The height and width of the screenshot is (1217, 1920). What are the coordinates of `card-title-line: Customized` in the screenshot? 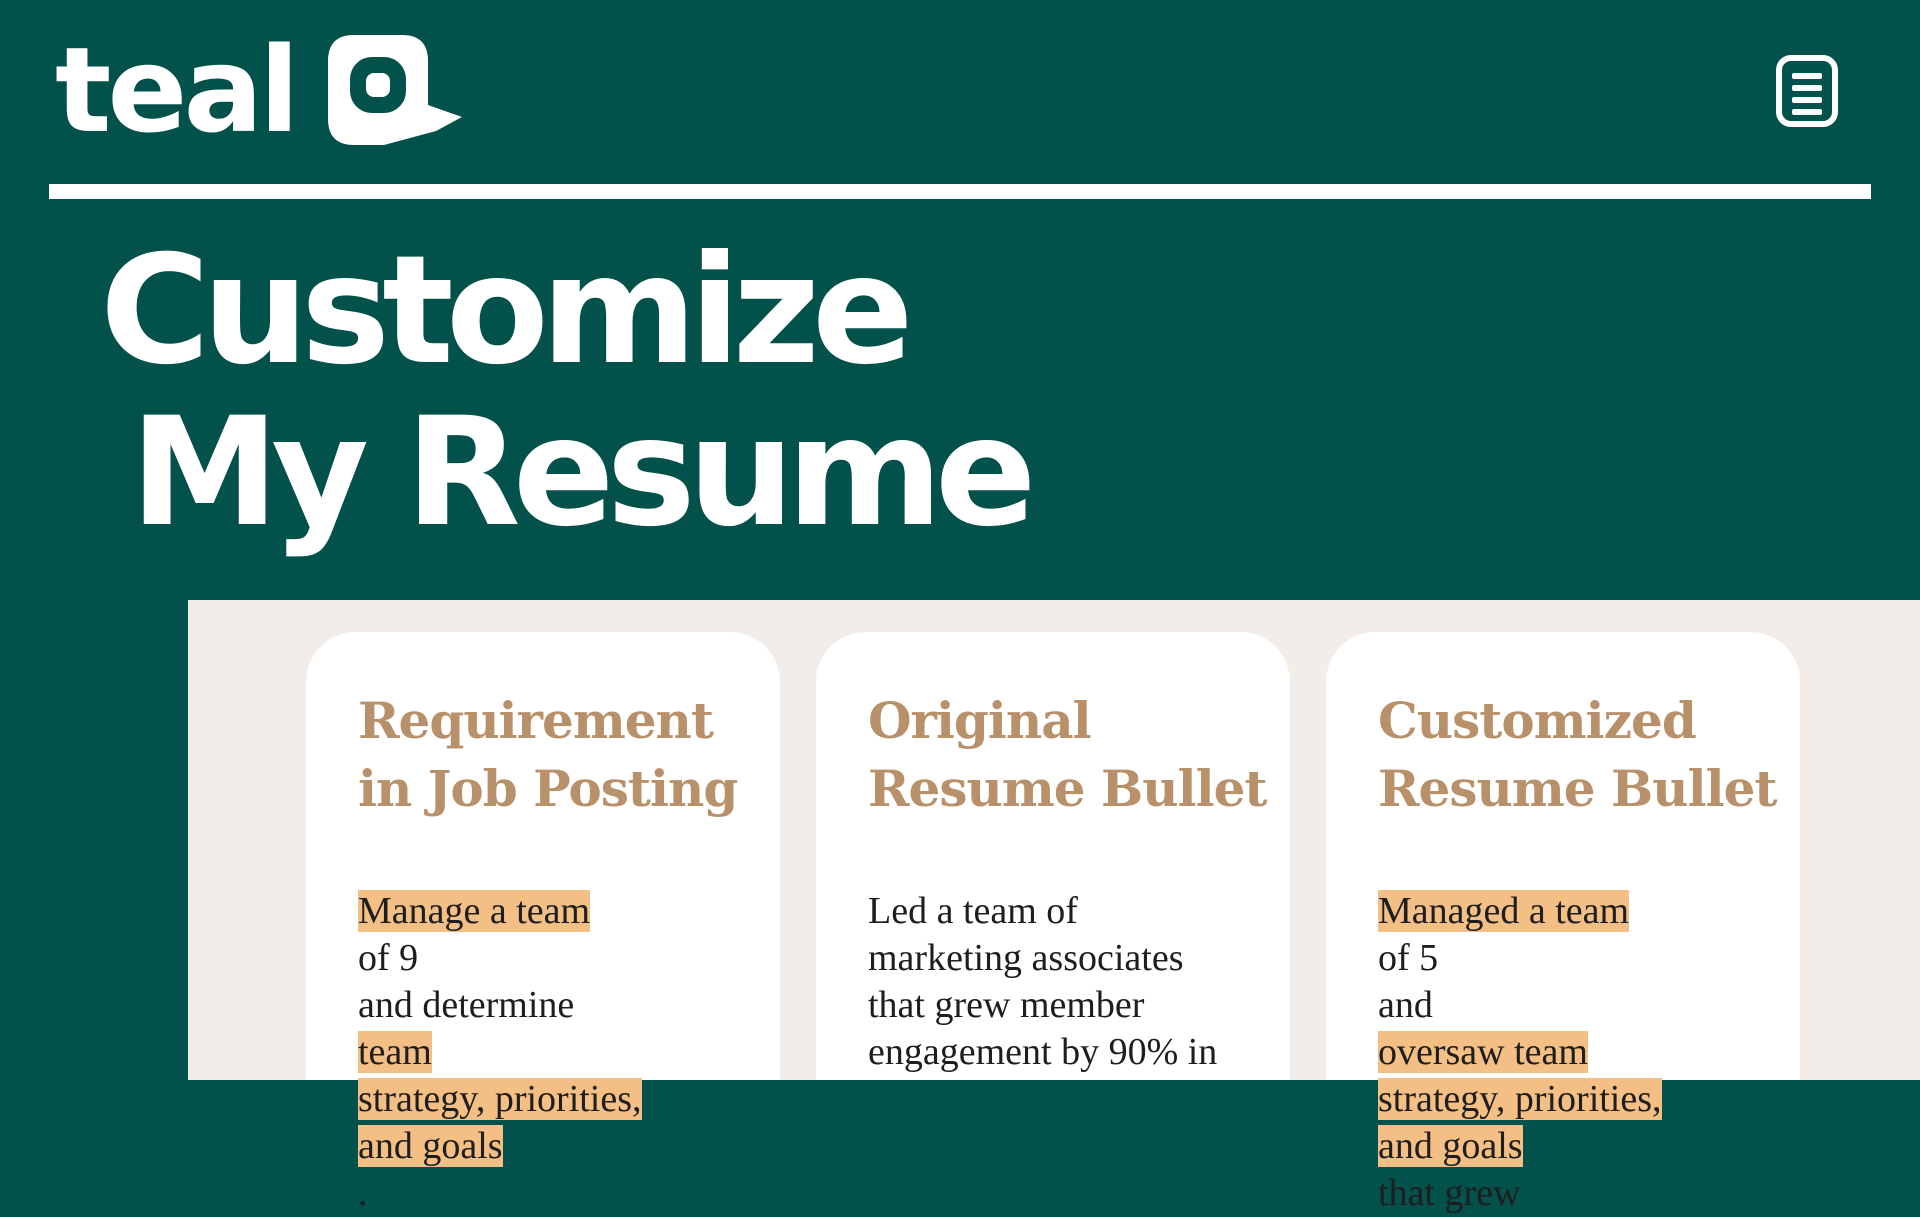 It's located at (1537, 720).